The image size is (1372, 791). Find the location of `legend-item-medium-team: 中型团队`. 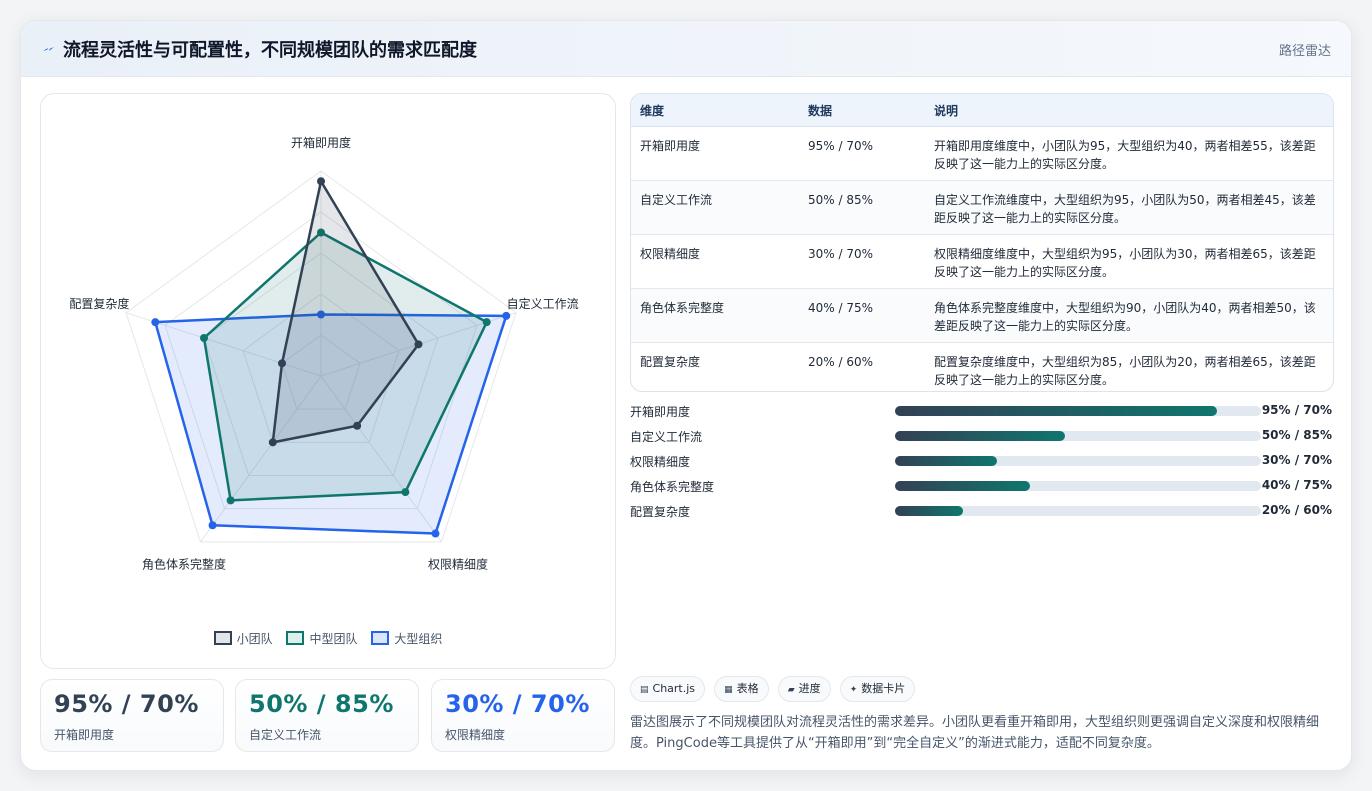

legend-item-medium-team: 中型团队 is located at coordinates (322, 638).